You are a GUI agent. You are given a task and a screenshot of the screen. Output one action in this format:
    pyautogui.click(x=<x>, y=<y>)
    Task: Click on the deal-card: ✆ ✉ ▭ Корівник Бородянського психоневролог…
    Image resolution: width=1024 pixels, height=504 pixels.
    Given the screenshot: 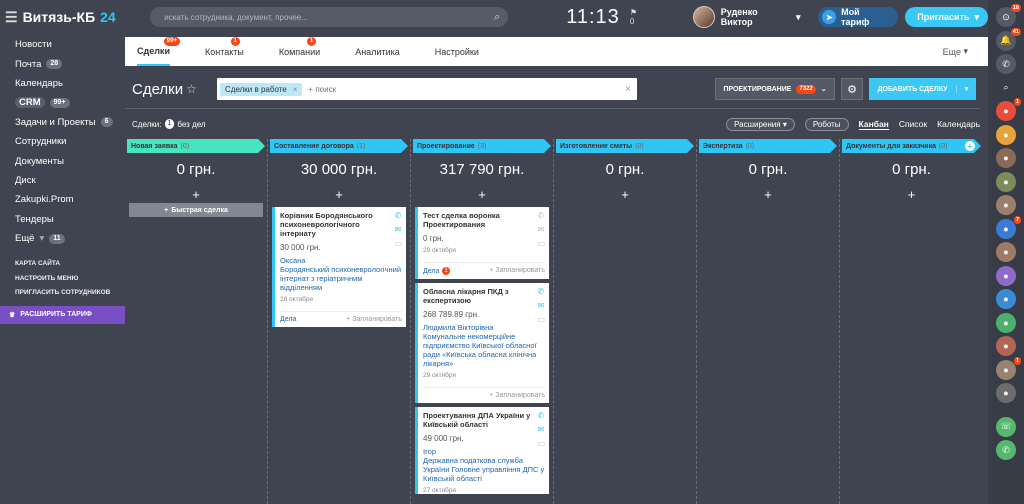 What is the action you would take?
    pyautogui.click(x=339, y=267)
    